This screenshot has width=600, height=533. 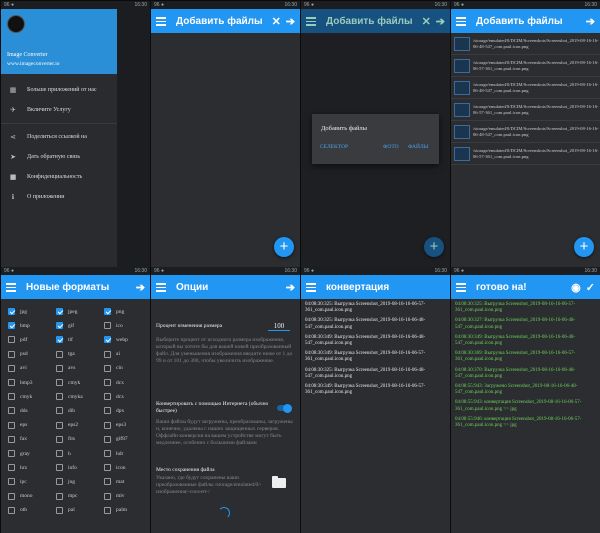 What do you see at coordinates (59, 137) in the screenshot?
I see `drawer-item-share: ⋖ Поделиться ссылкой на` at bounding box center [59, 137].